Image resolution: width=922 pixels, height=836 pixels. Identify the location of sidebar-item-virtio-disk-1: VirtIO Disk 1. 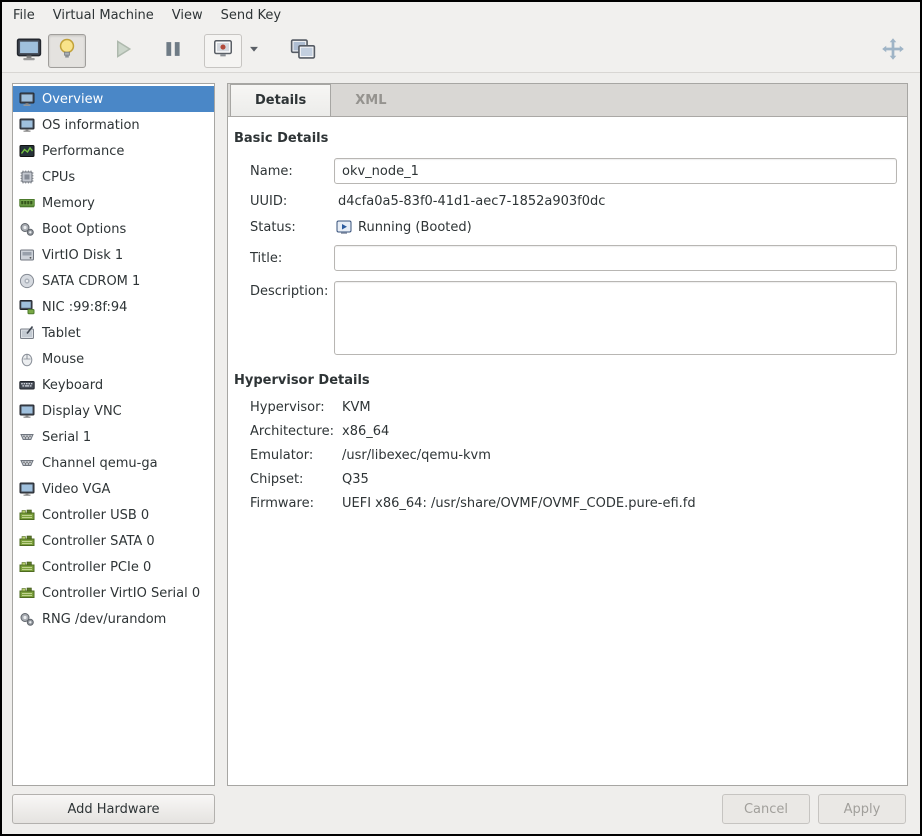
(113, 255).